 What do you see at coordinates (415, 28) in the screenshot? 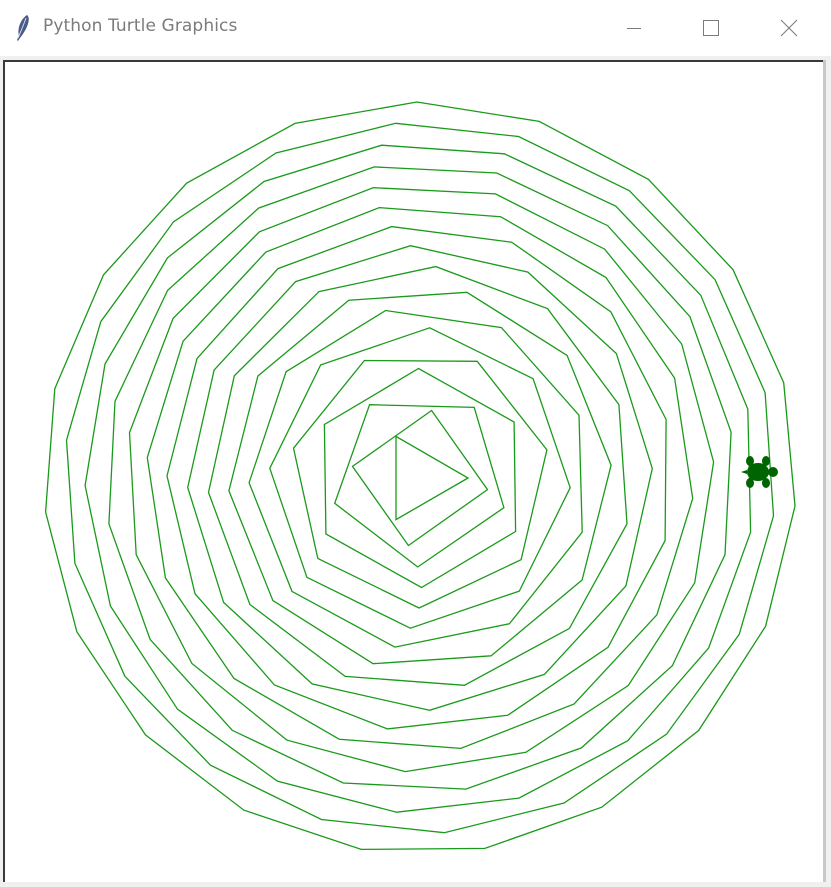
I see `title-bar: Python Turtle Graphics` at bounding box center [415, 28].